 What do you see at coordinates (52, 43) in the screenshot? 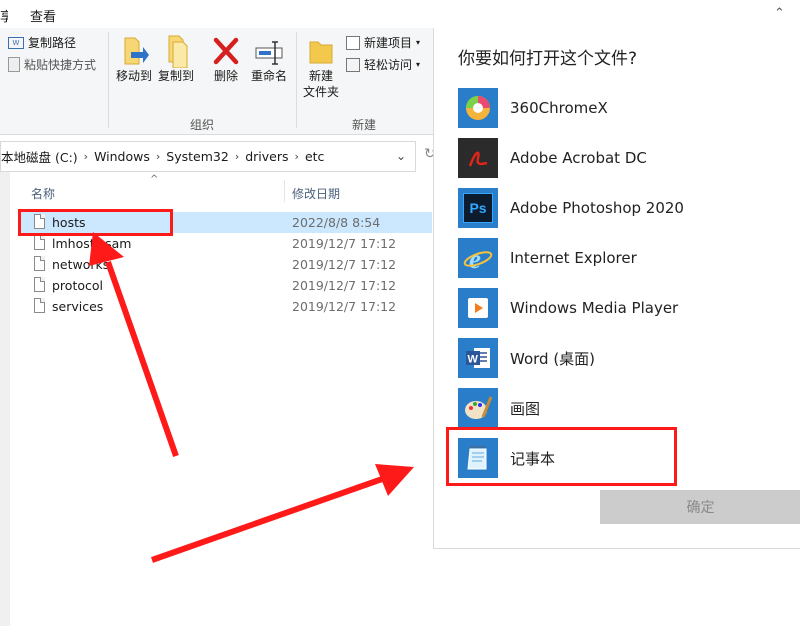
I see `copy-path-label: 复制路径` at bounding box center [52, 43].